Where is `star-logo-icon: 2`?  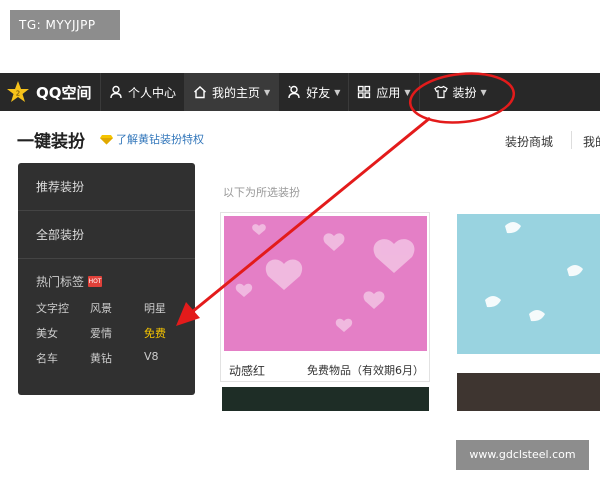 star-logo-icon: 2 is located at coordinates (18, 92).